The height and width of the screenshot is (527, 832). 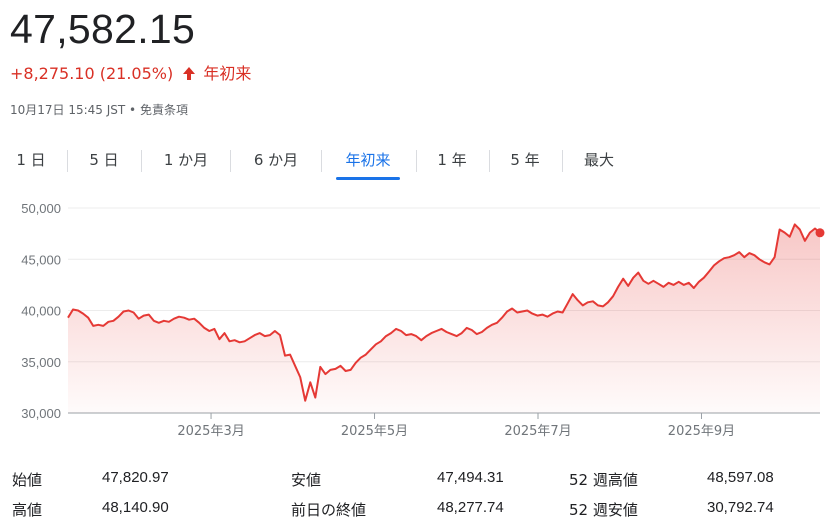 I want to click on stat-value-open: 47,820.97, so click(x=135, y=477).